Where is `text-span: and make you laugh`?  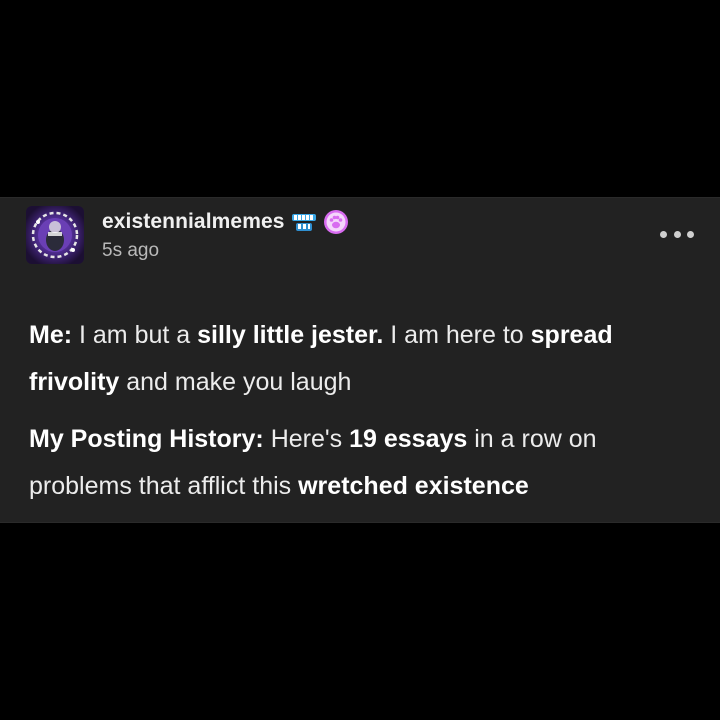
text-span: and make you laugh is located at coordinates (235, 382).